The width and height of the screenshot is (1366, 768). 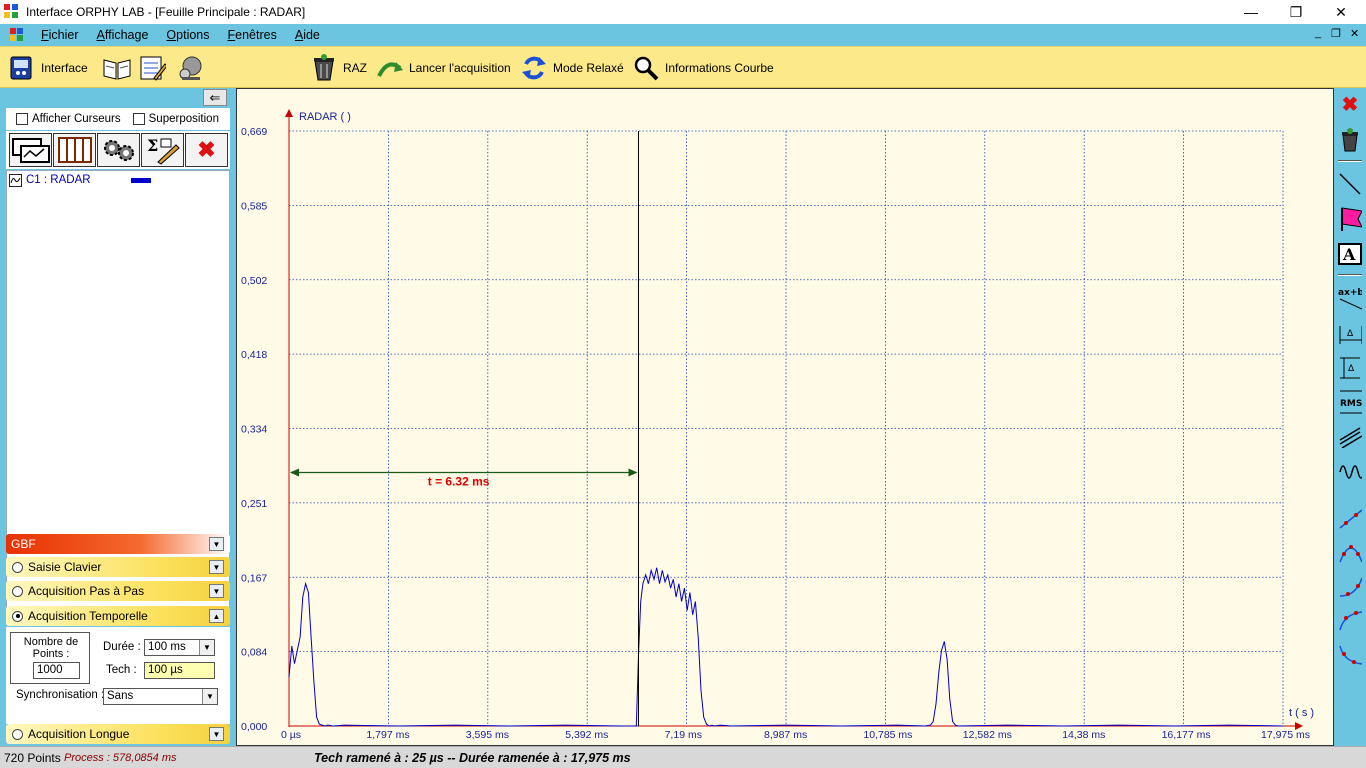 I want to click on sine-wave-icon, so click(x=1350, y=472).